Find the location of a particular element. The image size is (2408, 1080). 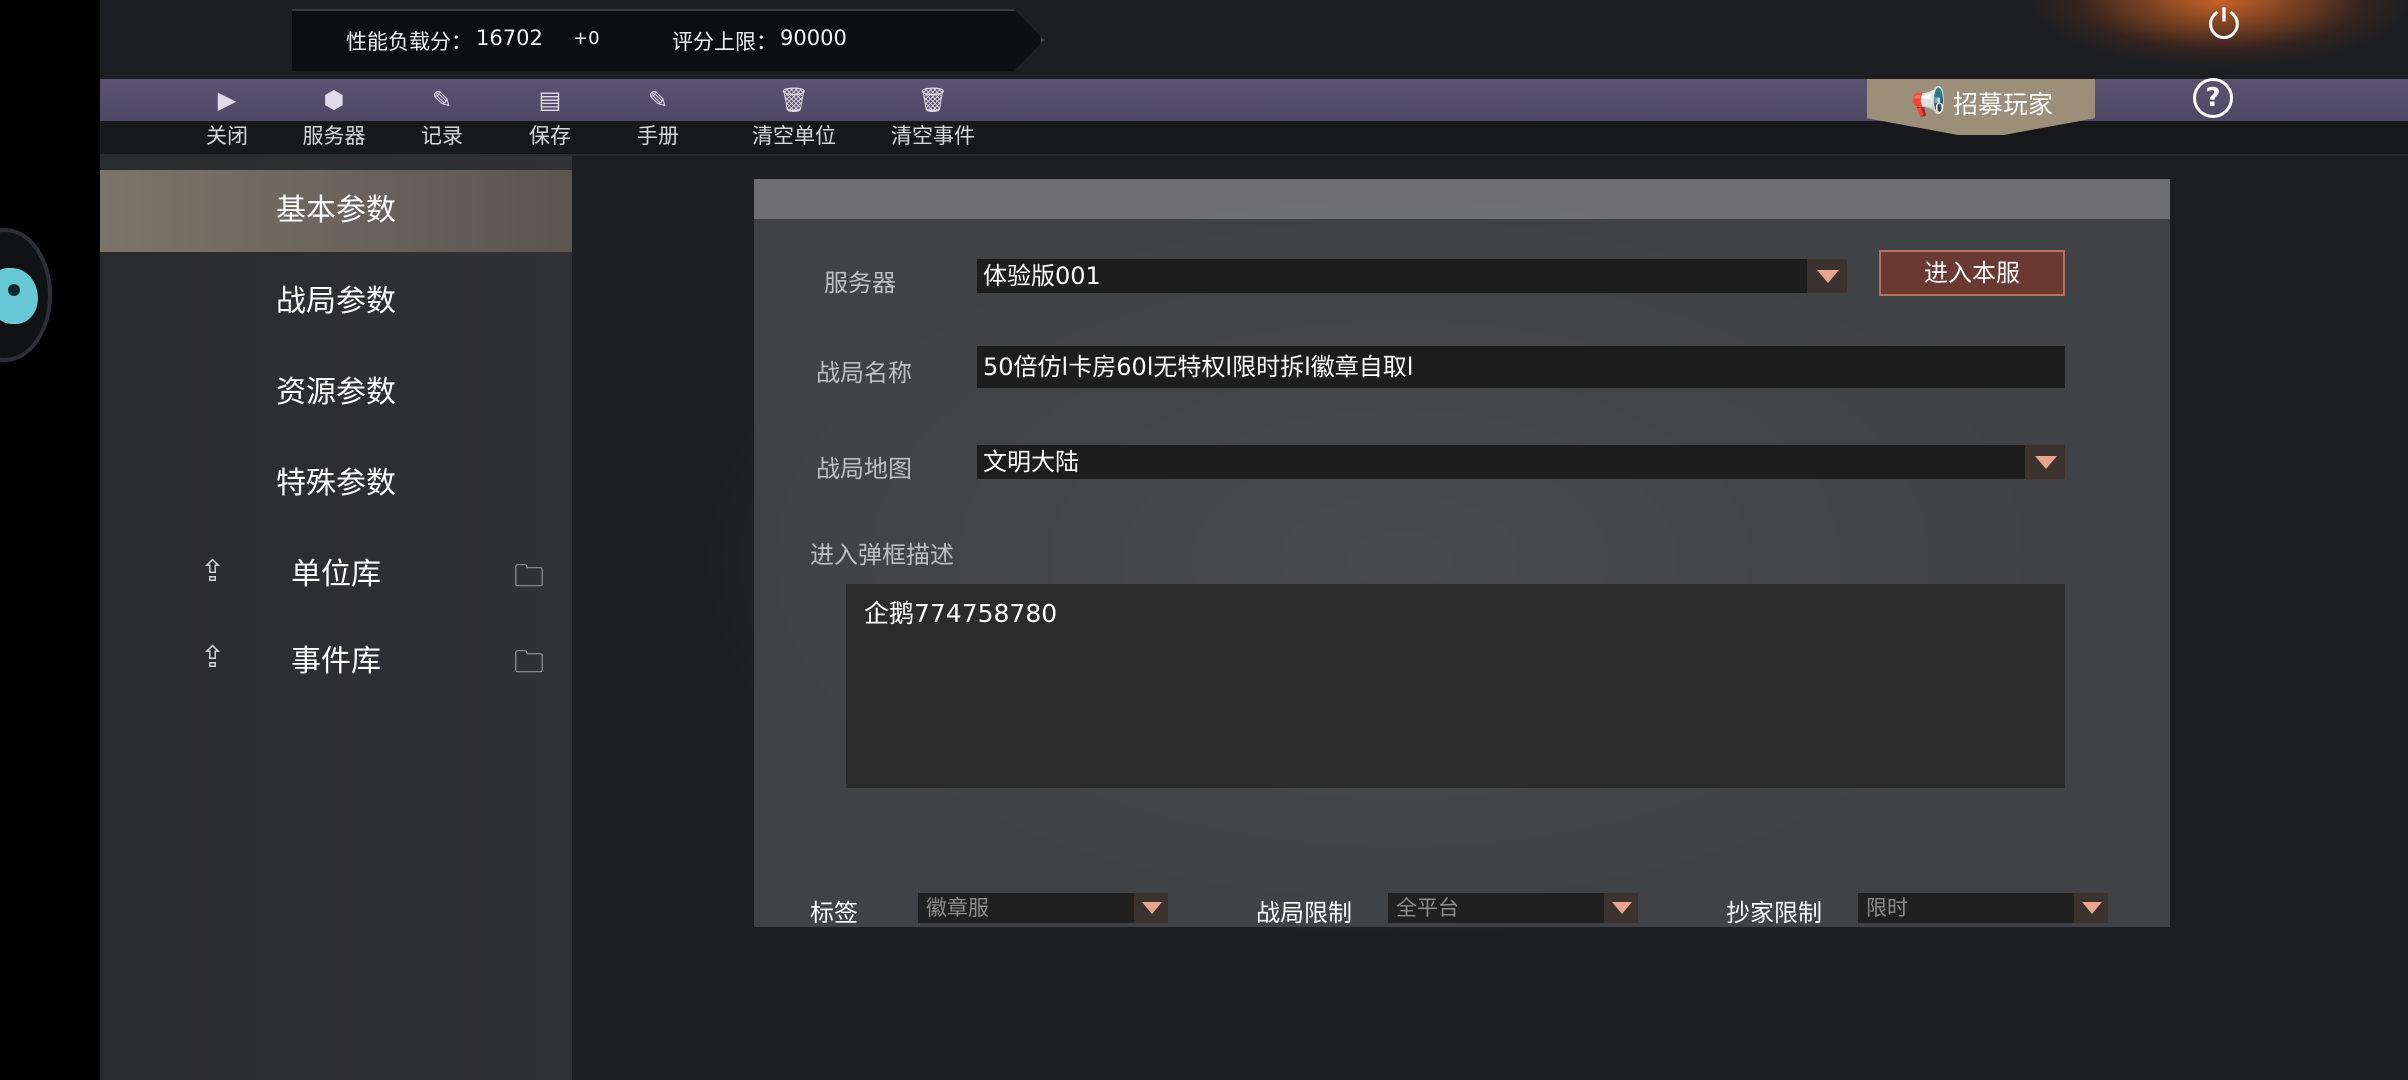

manual-button: ✎ 手册 is located at coordinates (658, 119).